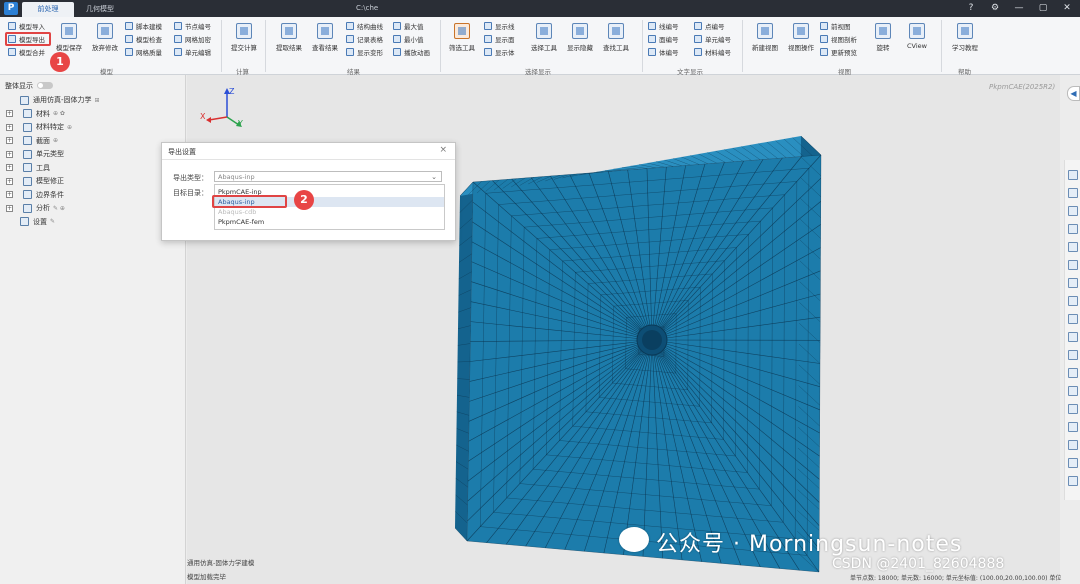  What do you see at coordinates (60, 100) in the screenshot?
I see `tree-item: 通用仿真-固体力学 ⊞` at bounding box center [60, 100].